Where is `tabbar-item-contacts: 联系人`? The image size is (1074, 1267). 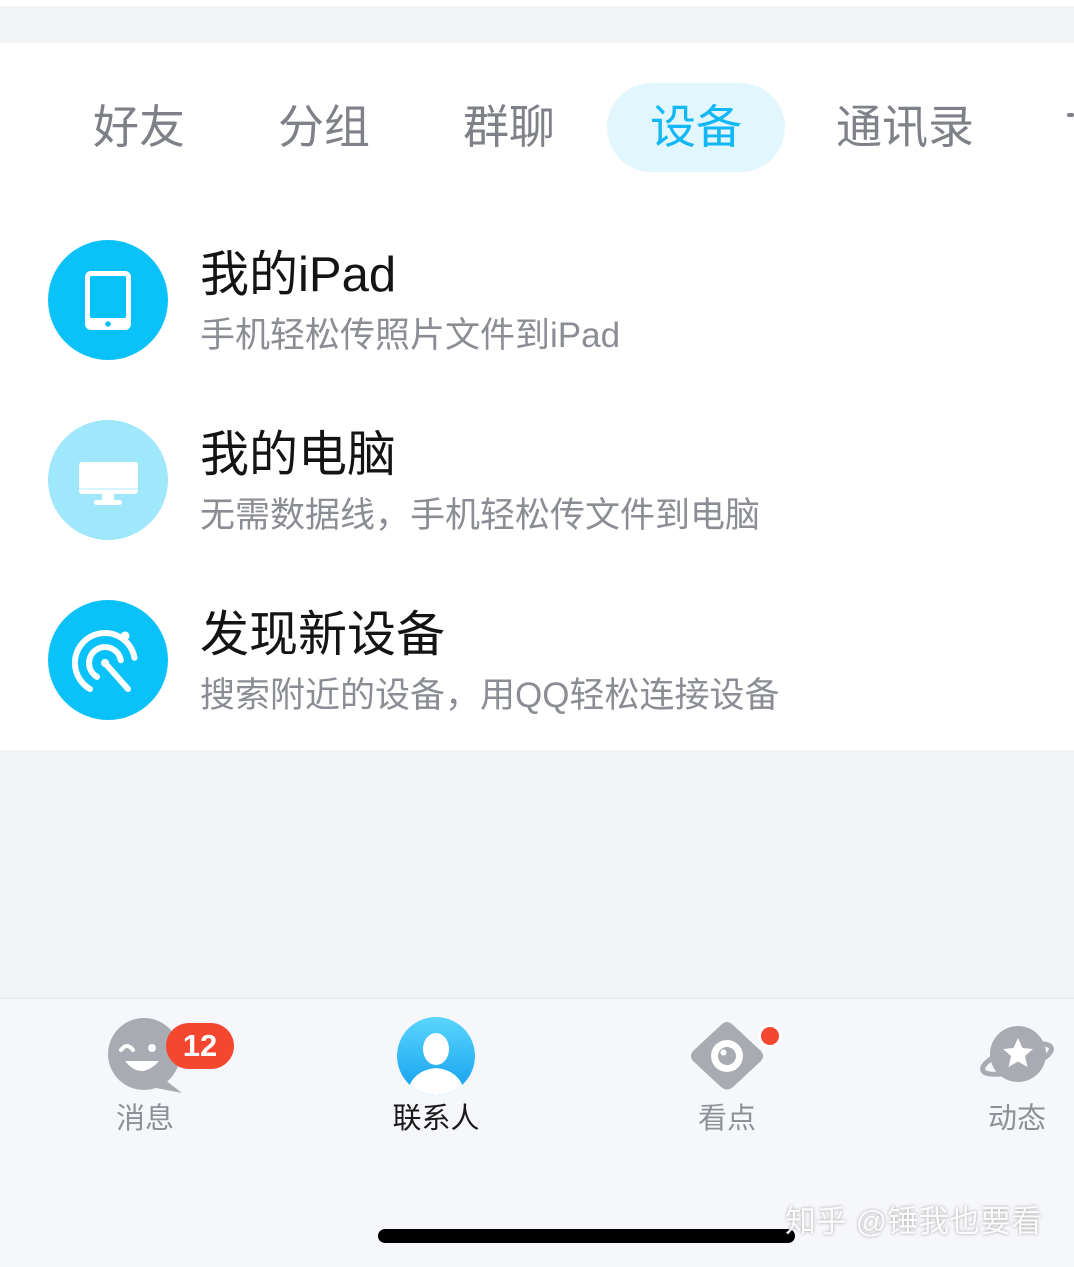 tabbar-item-contacts: 联系人 is located at coordinates (436, 1074).